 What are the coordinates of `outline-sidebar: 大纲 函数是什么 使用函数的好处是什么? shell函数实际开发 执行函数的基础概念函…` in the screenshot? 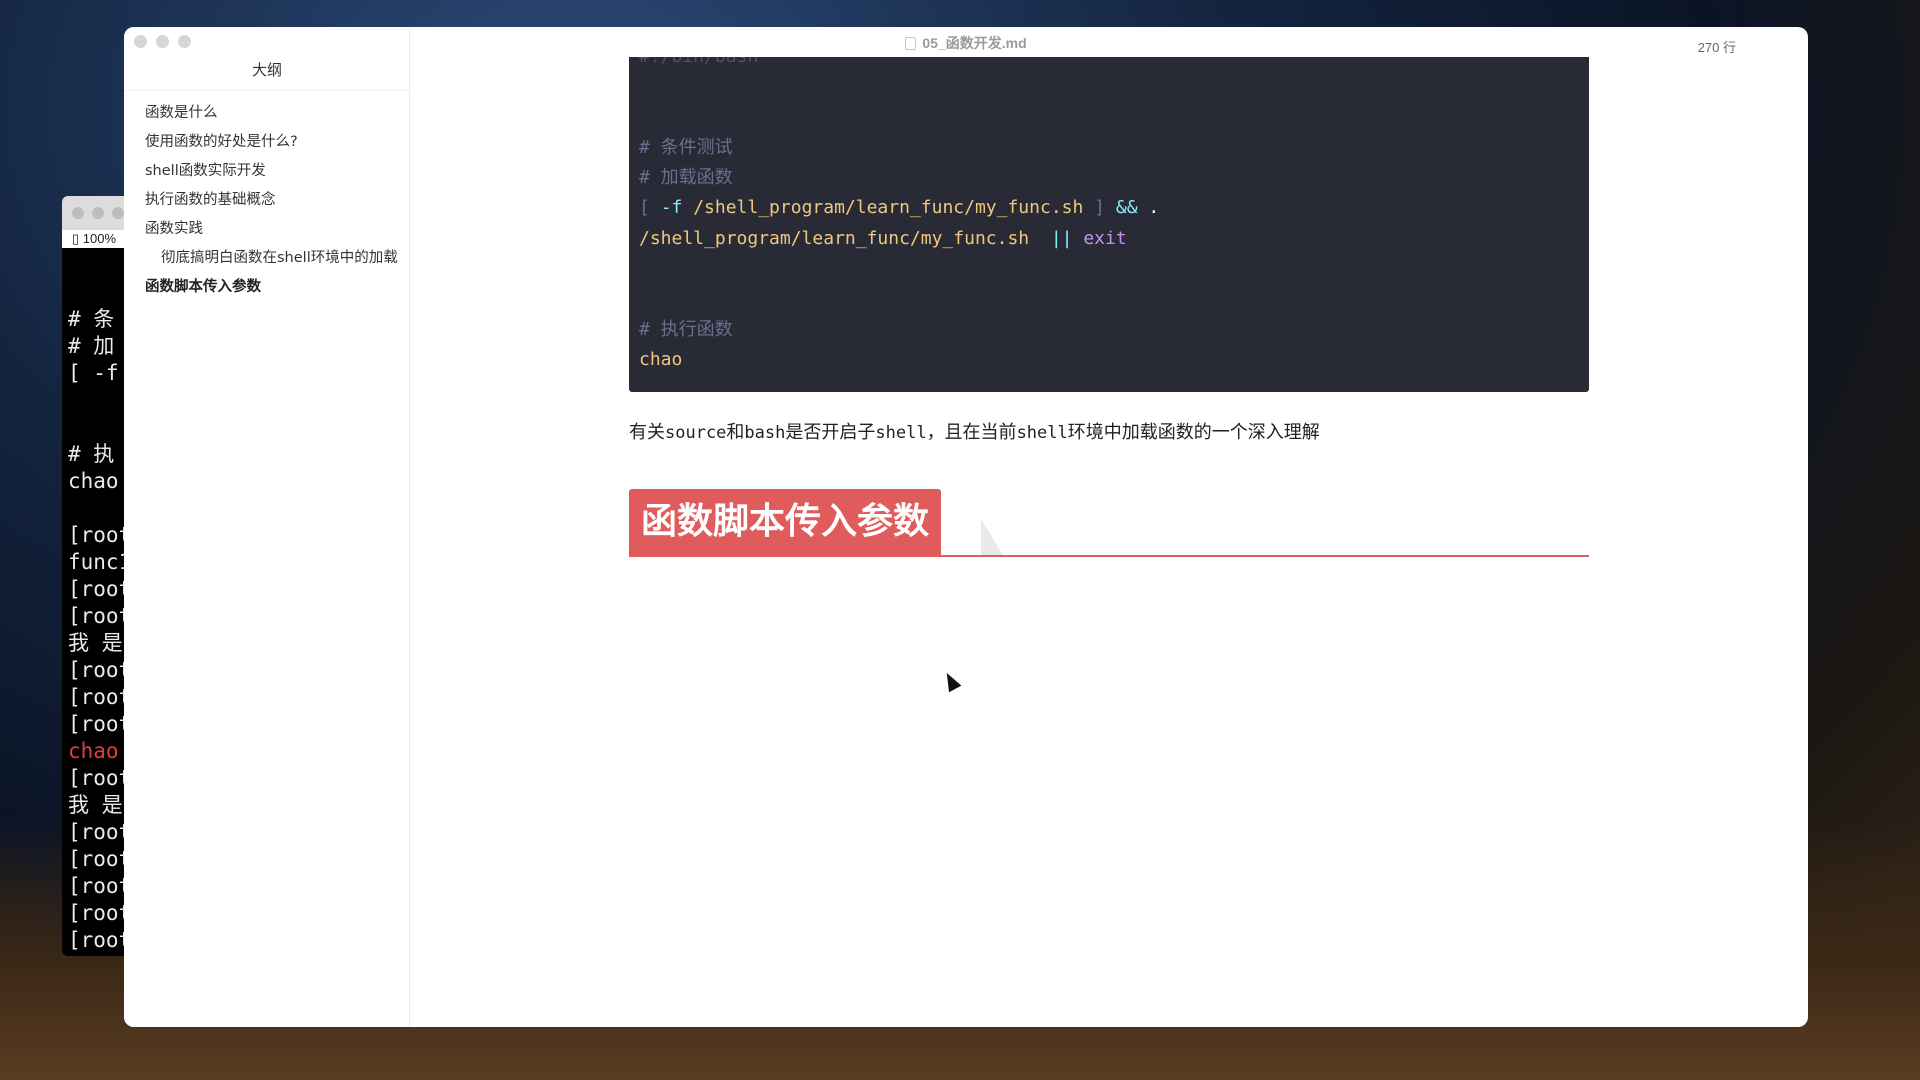 It's located at (267, 527).